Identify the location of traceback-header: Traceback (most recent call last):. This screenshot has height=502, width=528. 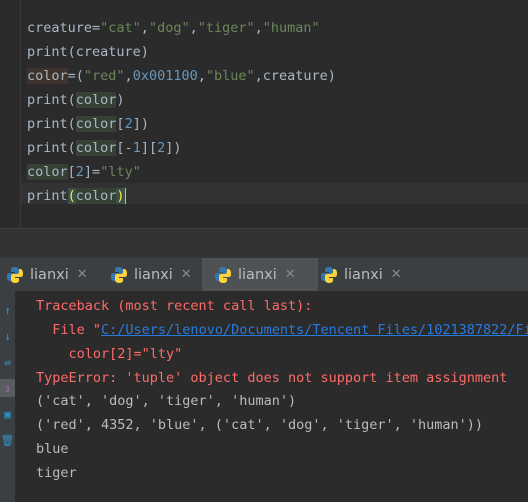
(174, 306).